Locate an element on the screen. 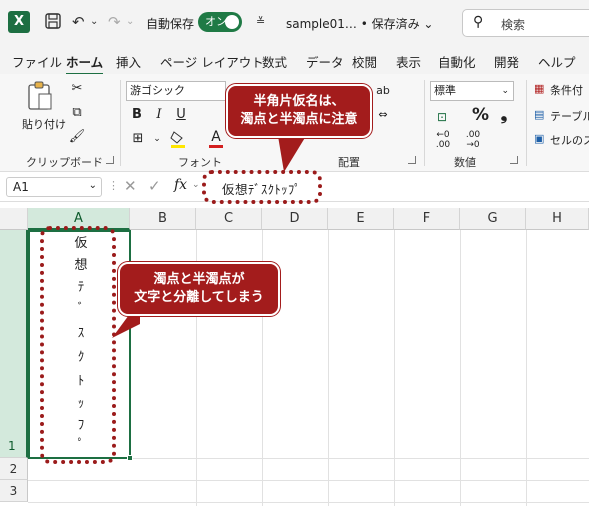  callout-top: 半角片仮名は、 濁点と半濁点に注意 is located at coordinates (299, 111).